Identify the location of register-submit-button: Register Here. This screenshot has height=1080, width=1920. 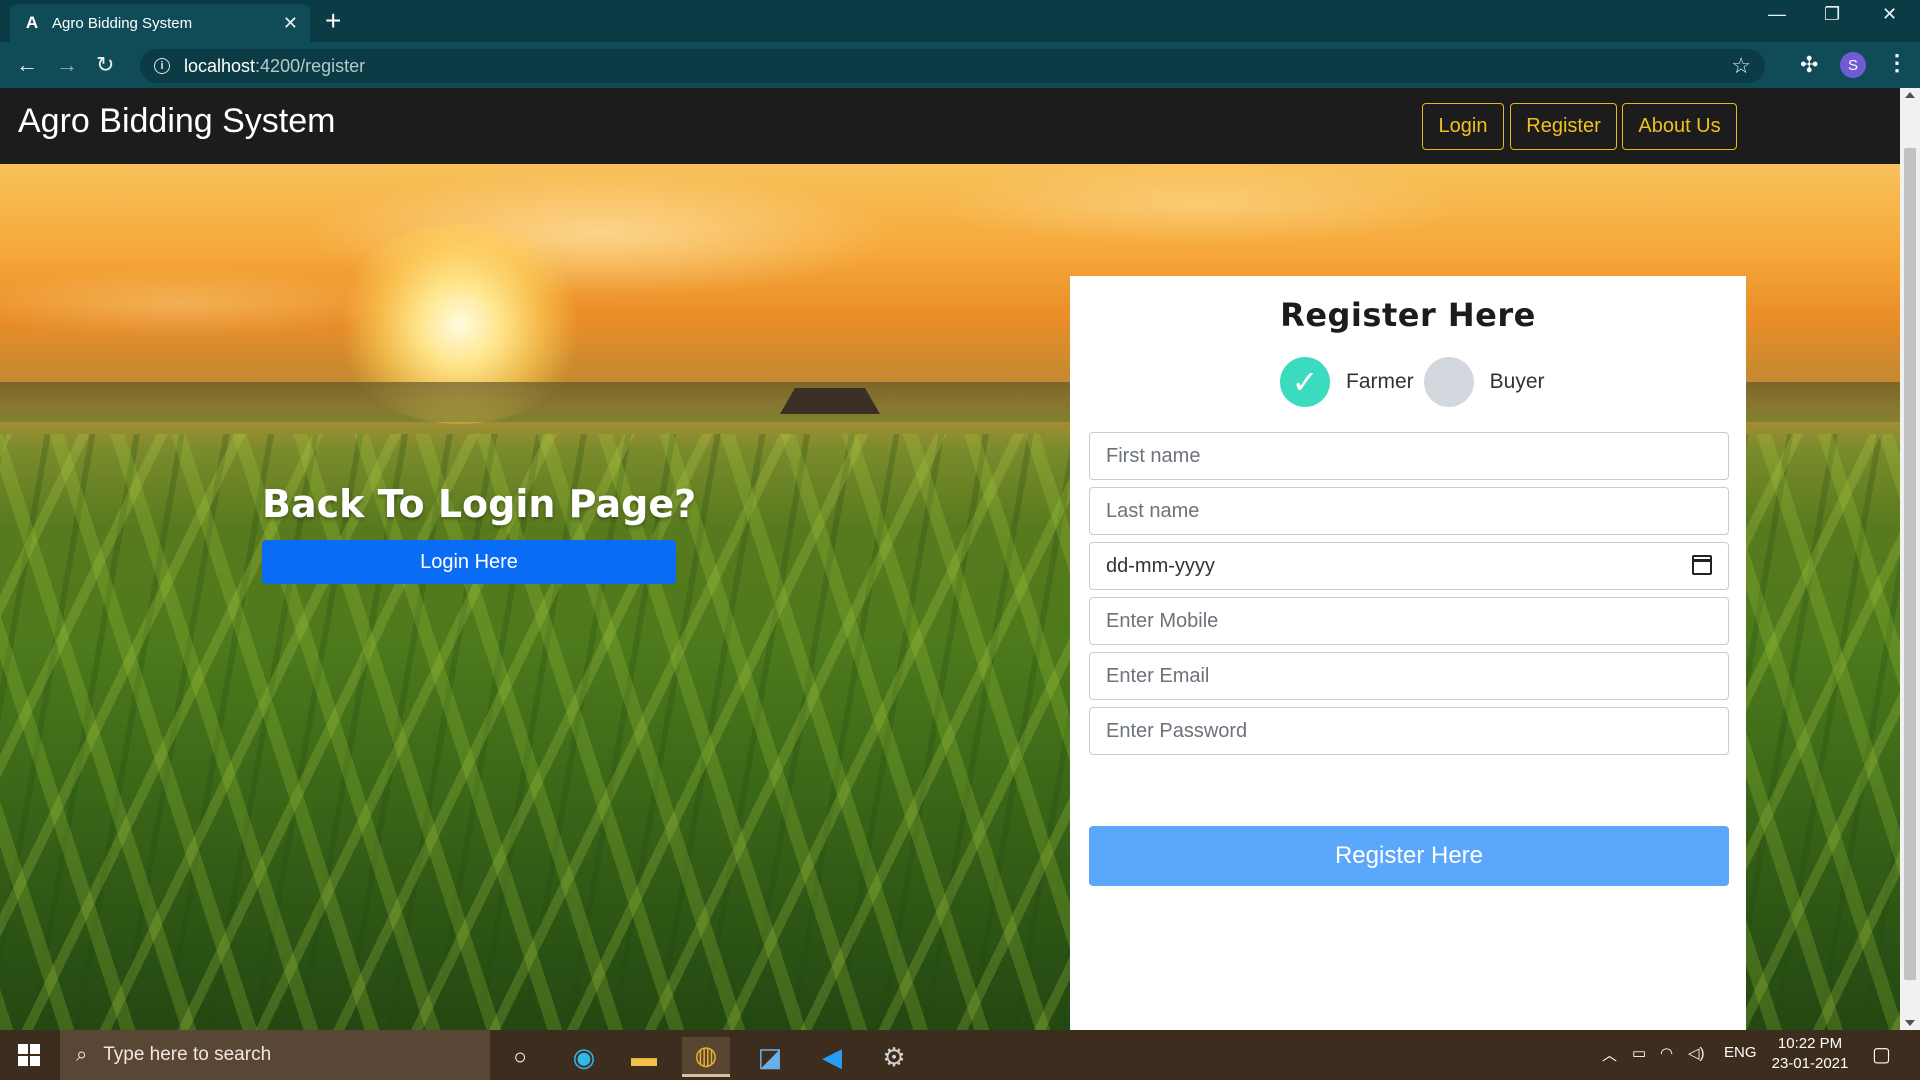
(1409, 856).